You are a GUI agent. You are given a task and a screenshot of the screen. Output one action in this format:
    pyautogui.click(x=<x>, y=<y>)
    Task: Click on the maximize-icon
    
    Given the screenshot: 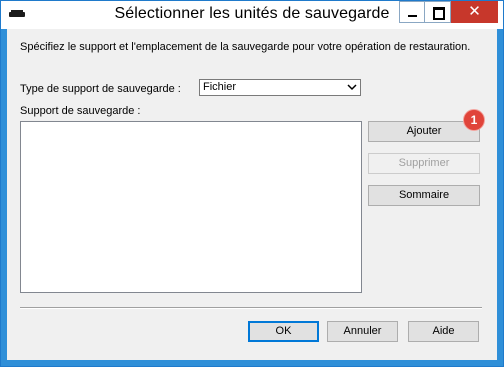 What is the action you would take?
    pyautogui.click(x=439, y=13)
    